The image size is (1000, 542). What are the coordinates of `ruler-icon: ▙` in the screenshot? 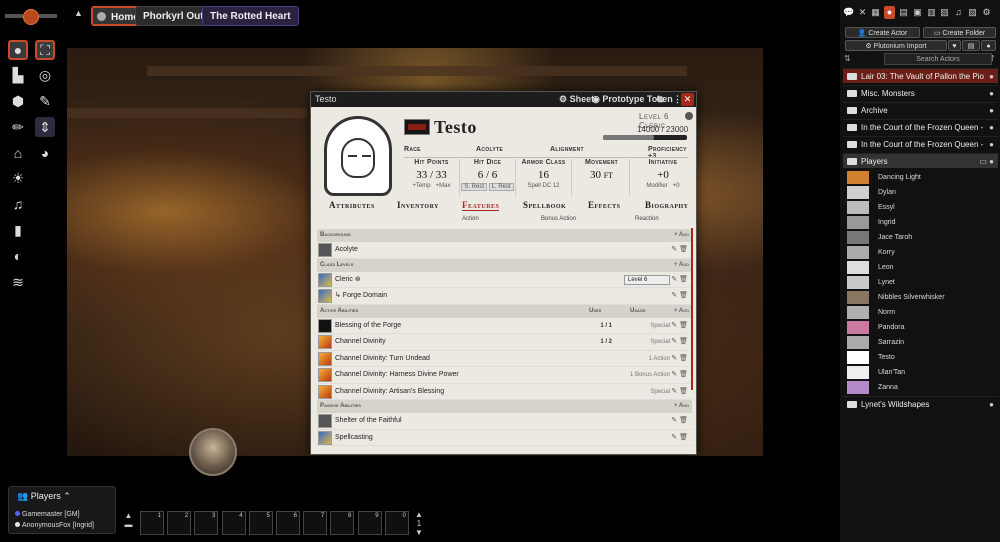 It's located at (18, 75).